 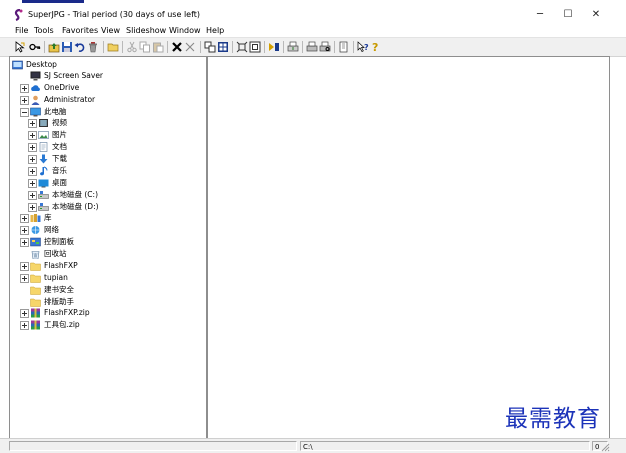 What do you see at coordinates (113, 47) in the screenshot?
I see `open-folder-icon` at bounding box center [113, 47].